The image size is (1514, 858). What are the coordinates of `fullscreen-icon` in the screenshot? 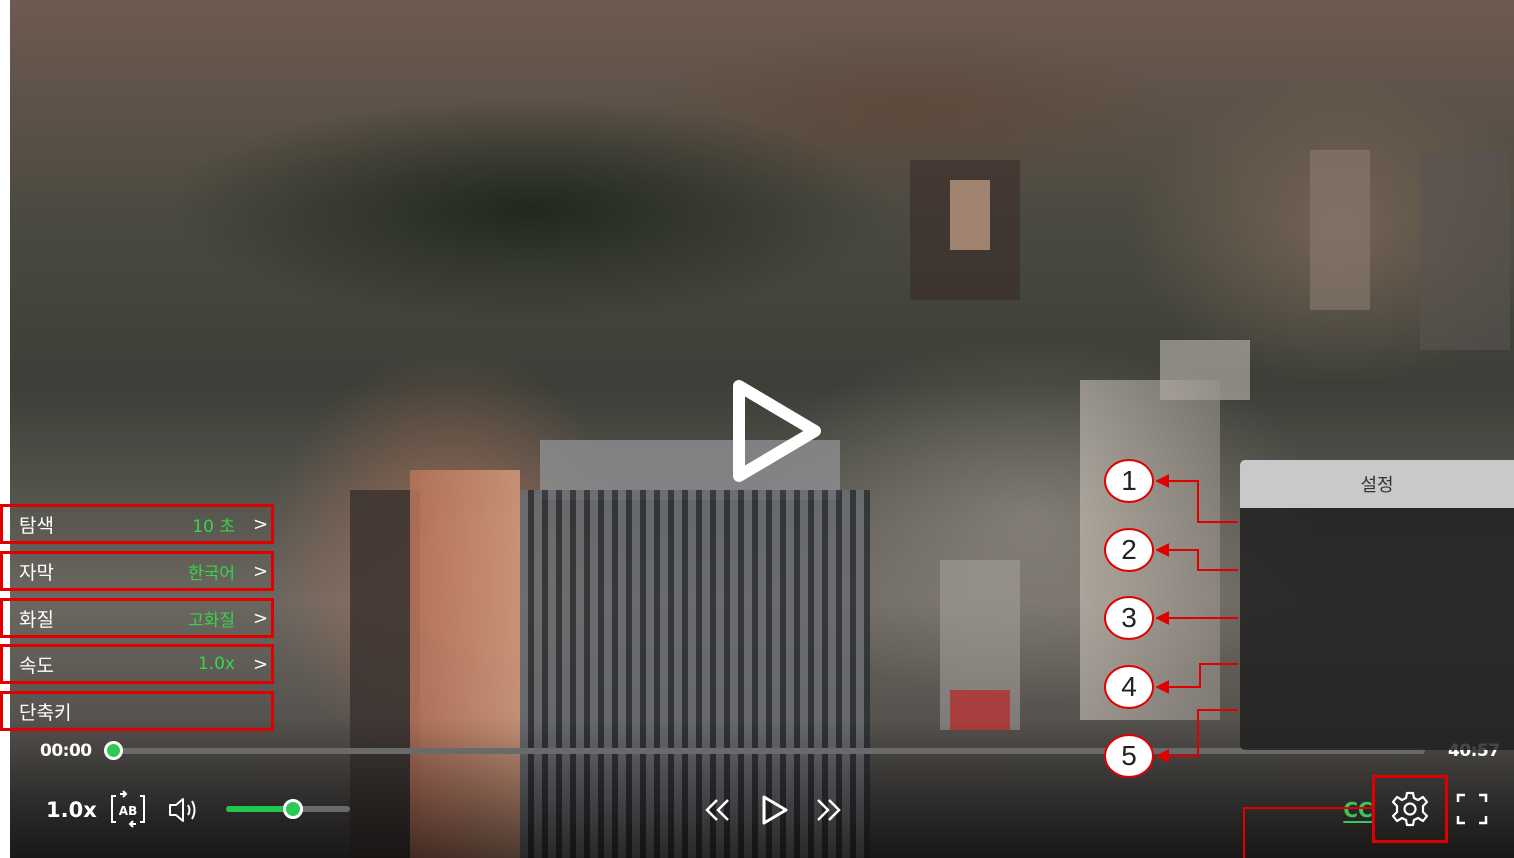 It's located at (1472, 809).